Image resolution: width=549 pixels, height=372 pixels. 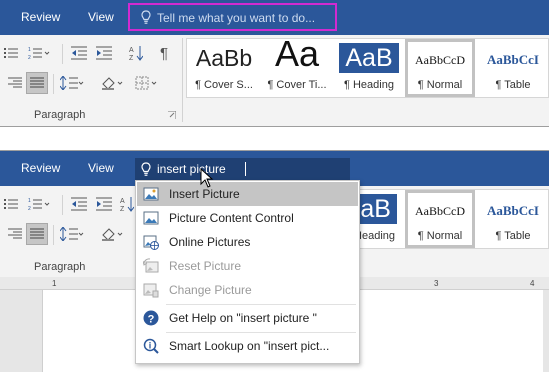 I want to click on borders-icon, so click(x=147, y=83).